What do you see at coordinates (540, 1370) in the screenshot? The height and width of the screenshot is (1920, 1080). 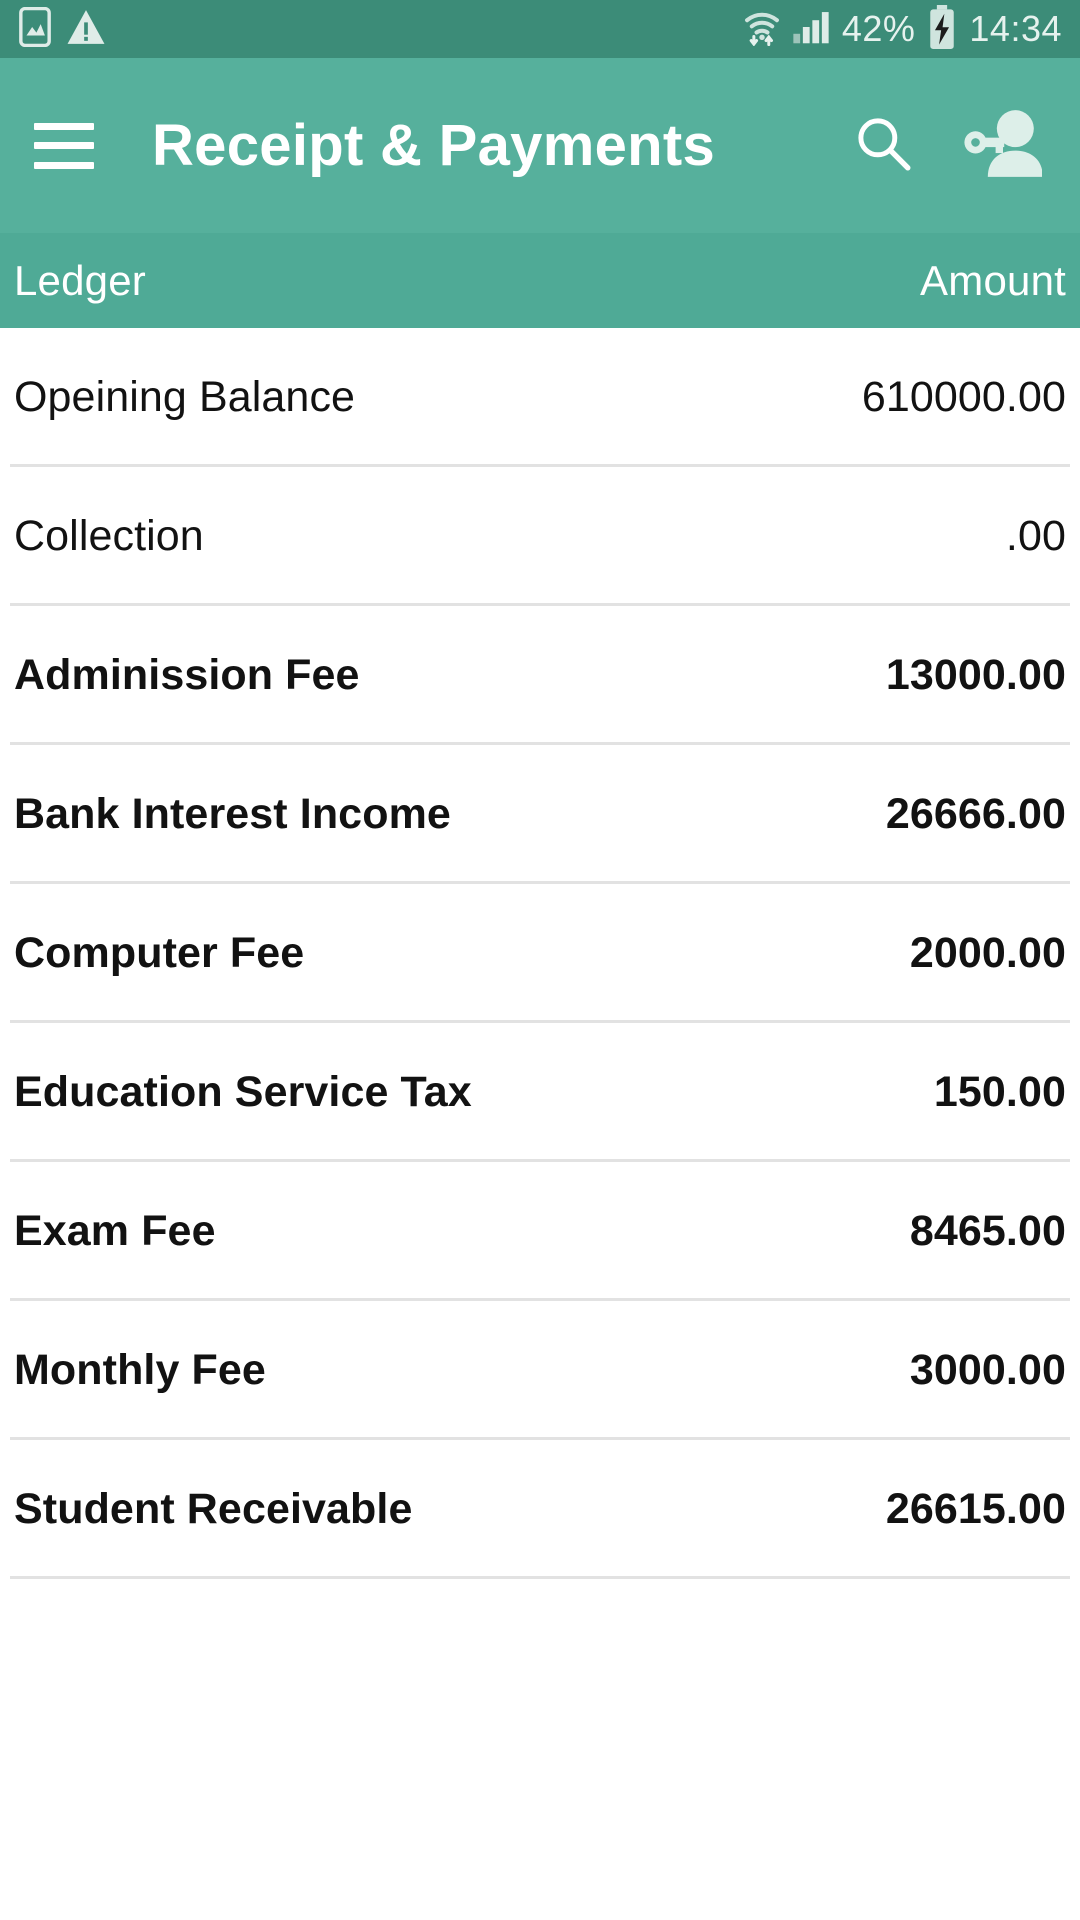 I see `ledger-row: Monthly Fee 3000.00` at bounding box center [540, 1370].